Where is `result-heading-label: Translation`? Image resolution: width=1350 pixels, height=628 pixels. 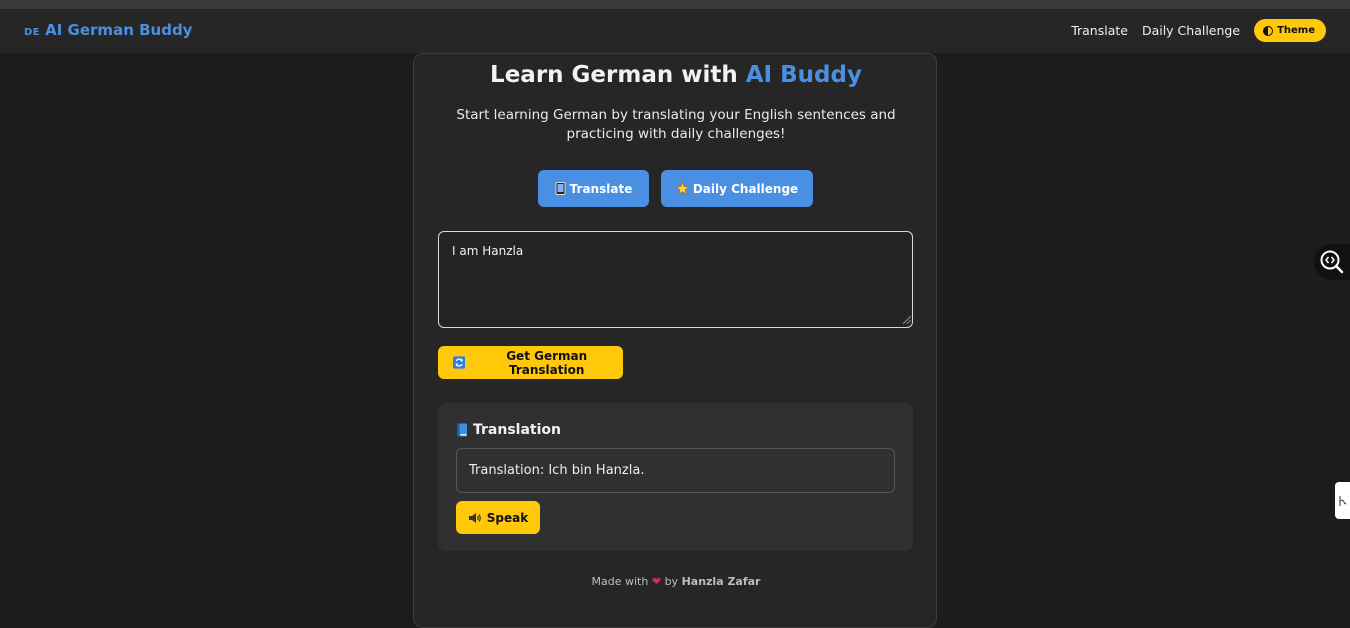
result-heading-label: Translation is located at coordinates (517, 430).